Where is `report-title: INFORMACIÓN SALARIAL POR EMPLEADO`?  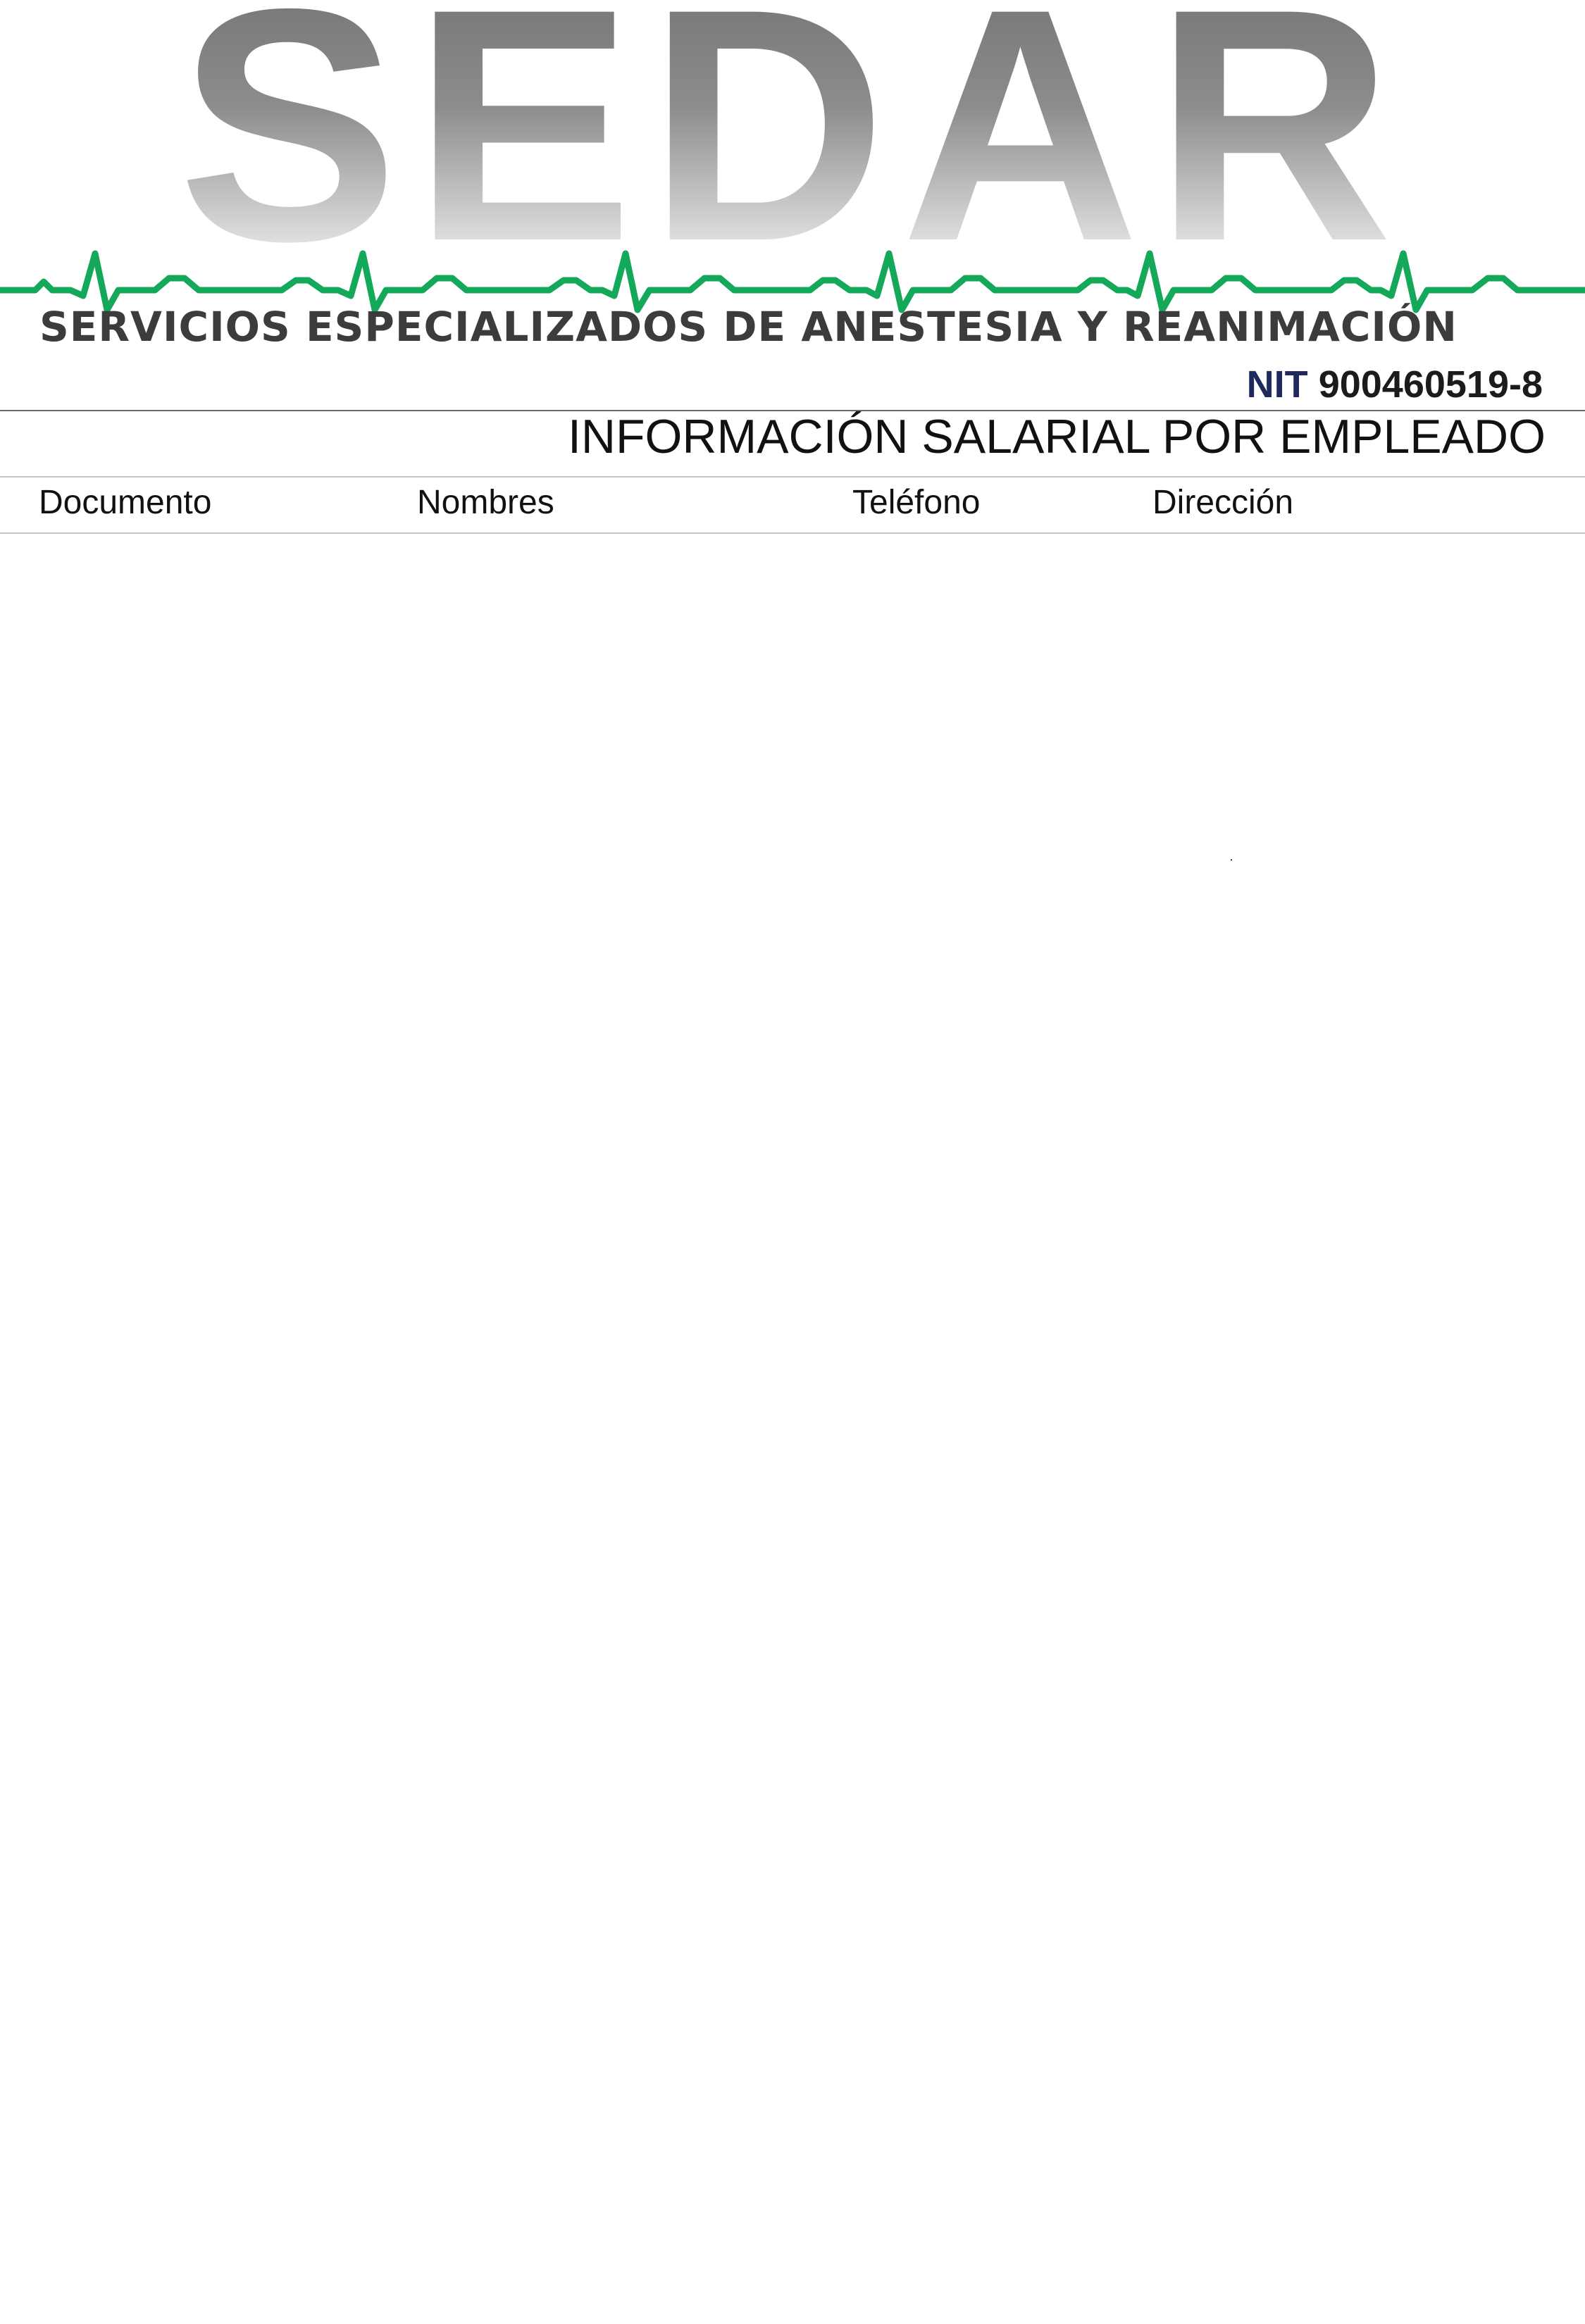 report-title: INFORMACIÓN SALARIAL POR EMPLEADO is located at coordinates (1057, 436).